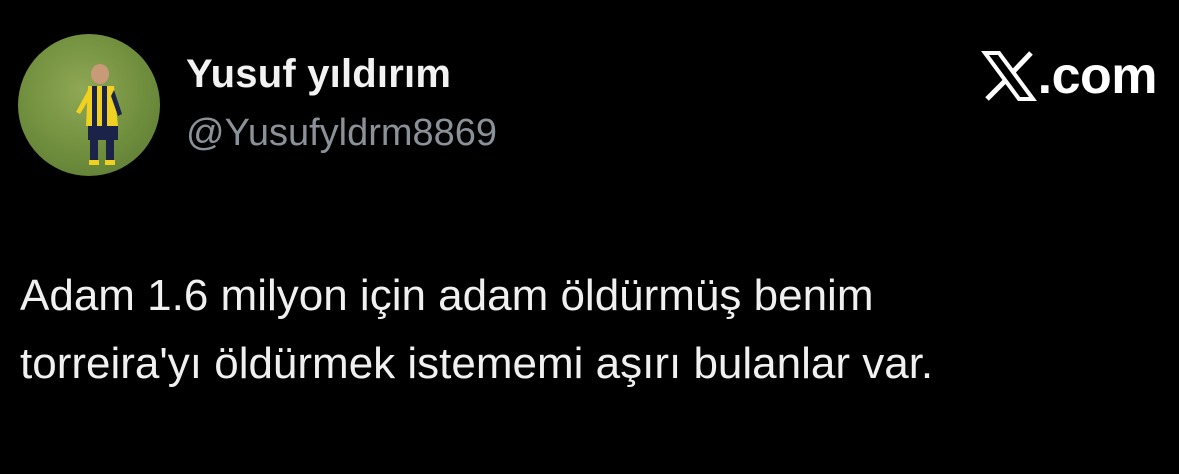 Image resolution: width=1179 pixels, height=474 pixels. I want to click on display-name: Yusuf yıldırım, so click(318, 74).